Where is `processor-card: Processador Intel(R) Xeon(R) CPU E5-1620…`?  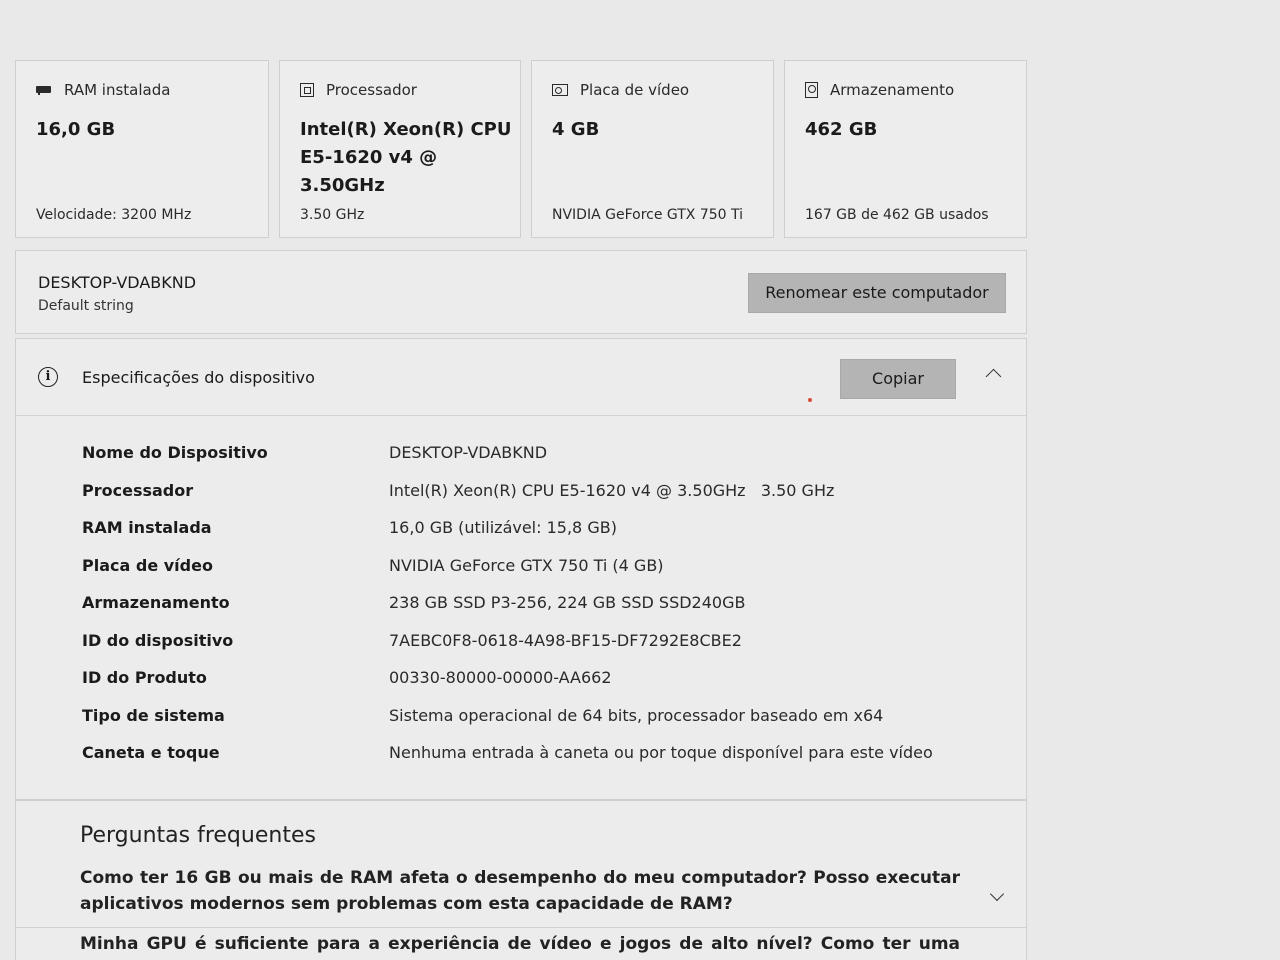 processor-card: Processador Intel(R) Xeon(R) CPU E5-1620… is located at coordinates (400, 149).